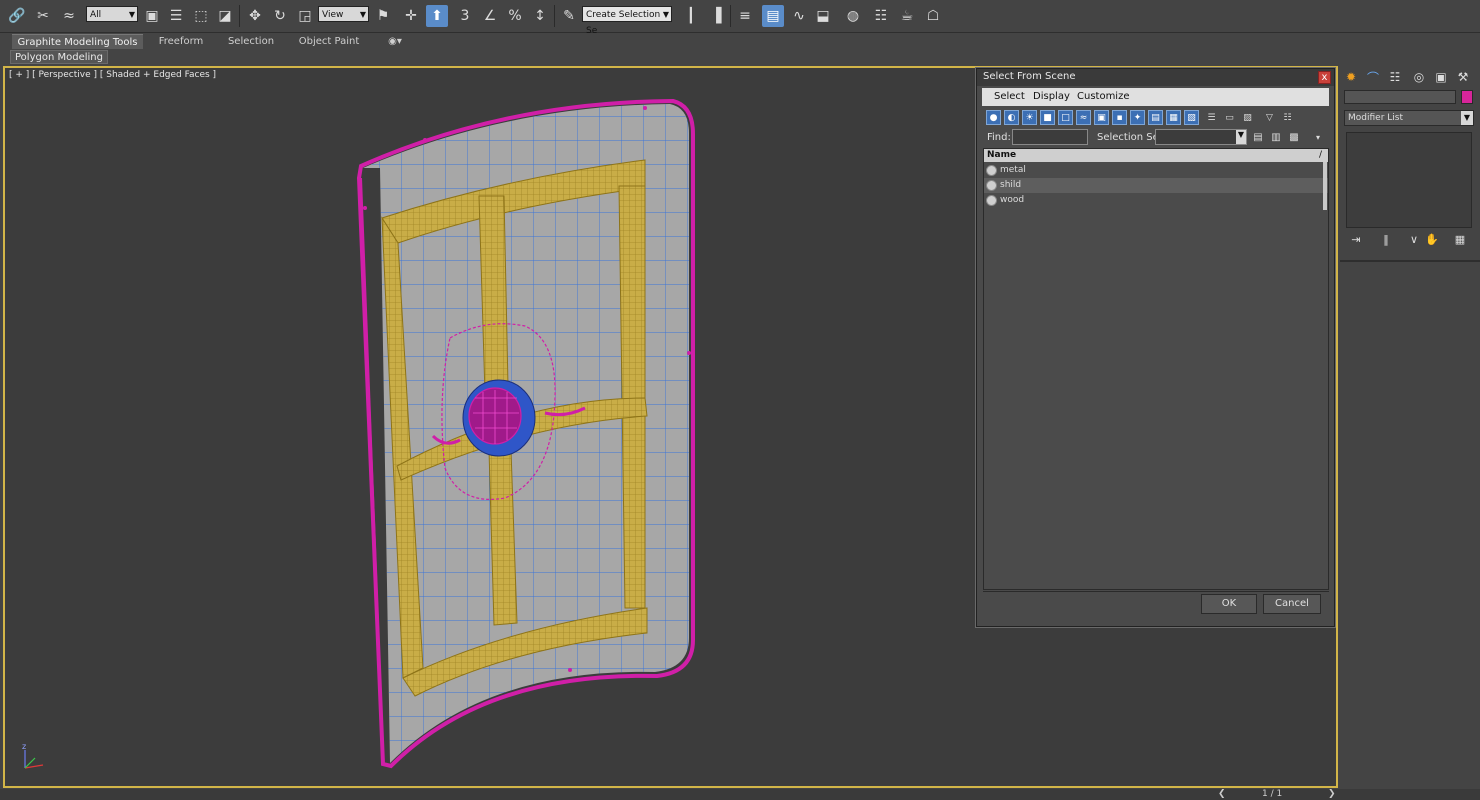 Image resolution: width=1480 pixels, height=800 pixels. Describe the element at coordinates (411, 16) in the screenshot. I see `select-manipulate-icon: ✛` at that location.